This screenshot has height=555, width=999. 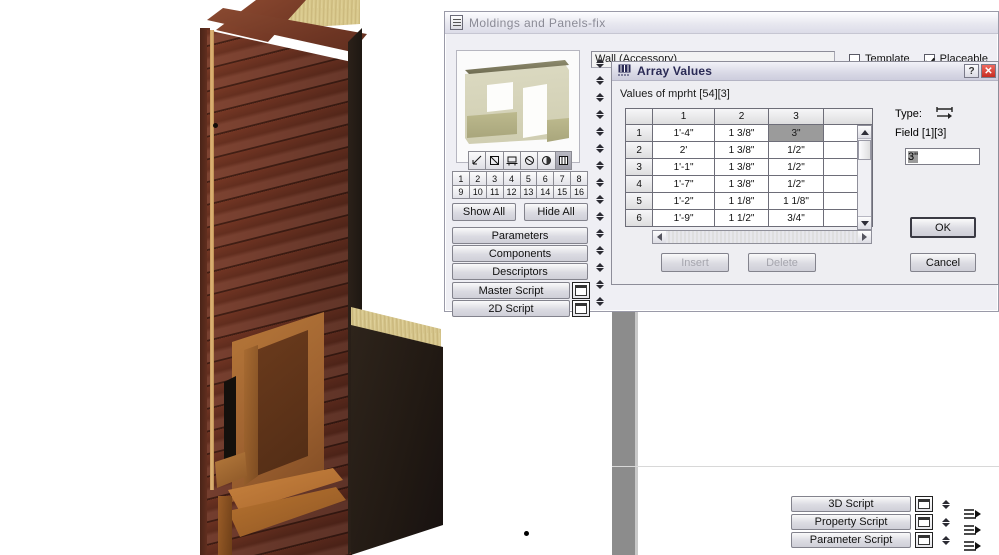 What do you see at coordinates (511, 160) in the screenshot?
I see `floor-plan-icon` at bounding box center [511, 160].